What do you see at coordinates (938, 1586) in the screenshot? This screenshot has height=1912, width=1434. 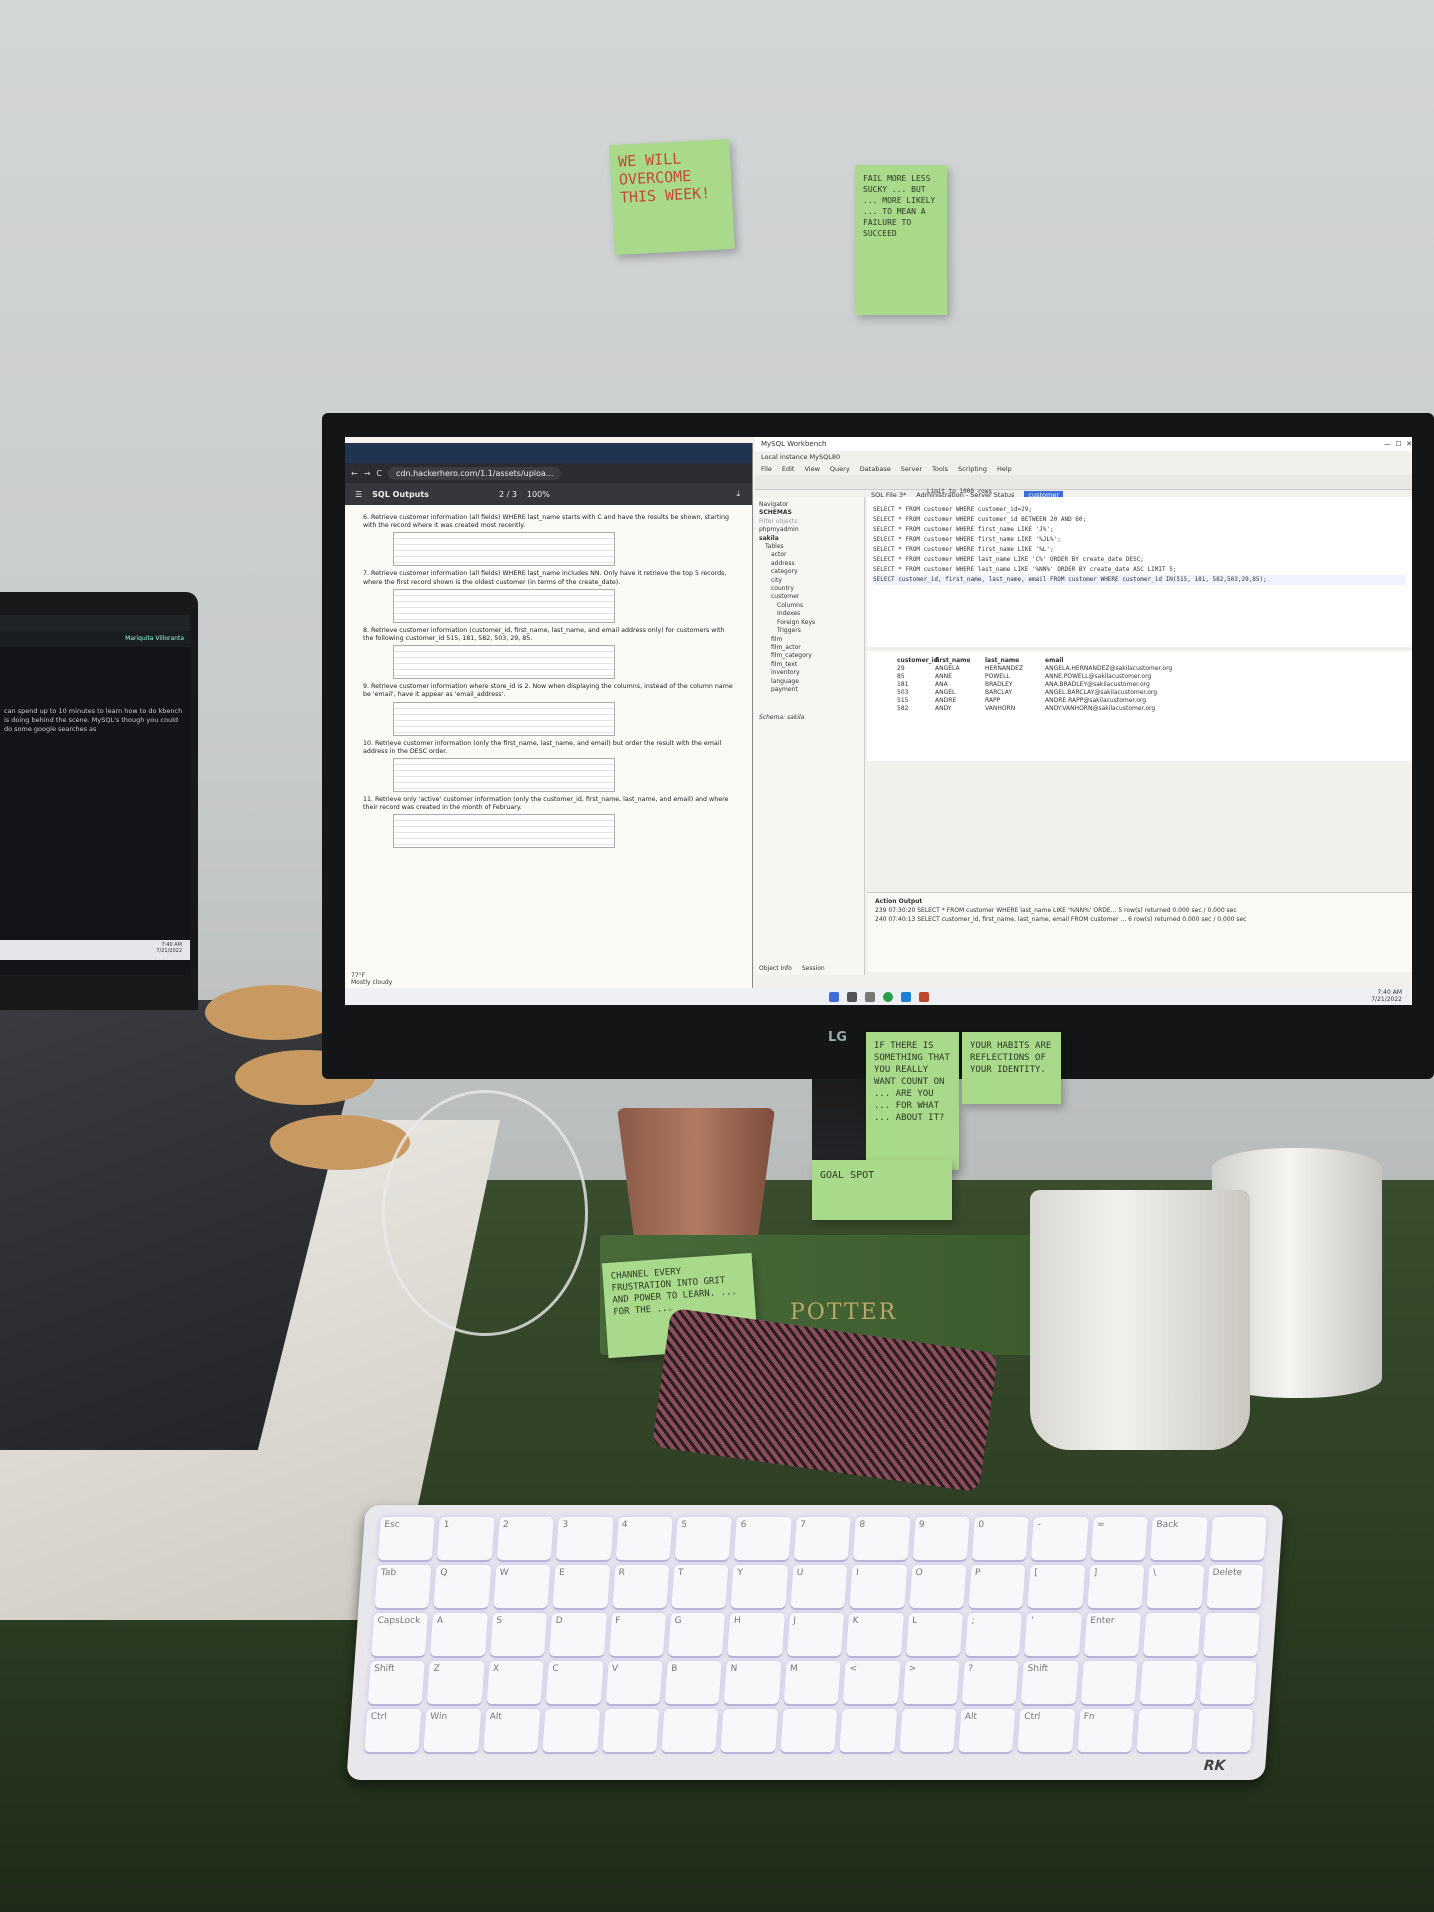 I see `key: O` at bounding box center [938, 1586].